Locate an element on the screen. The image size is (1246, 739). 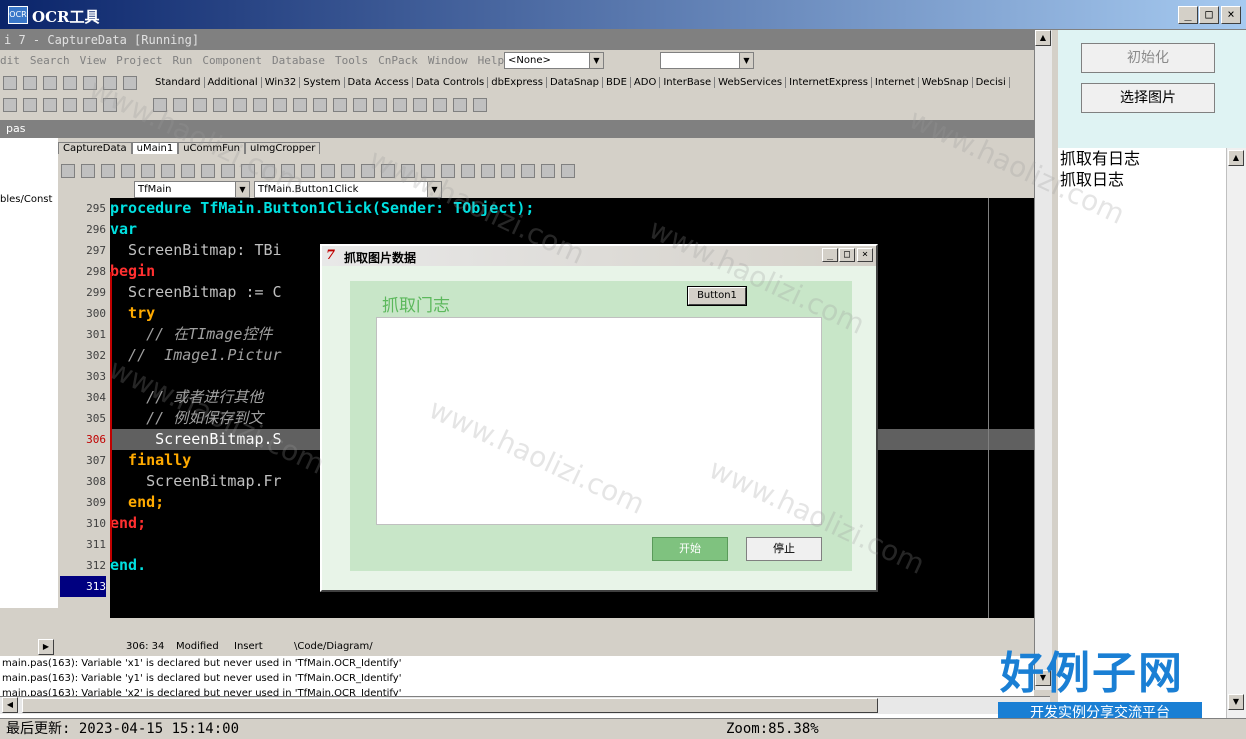
right-margin-line is located at coordinates (988, 408).